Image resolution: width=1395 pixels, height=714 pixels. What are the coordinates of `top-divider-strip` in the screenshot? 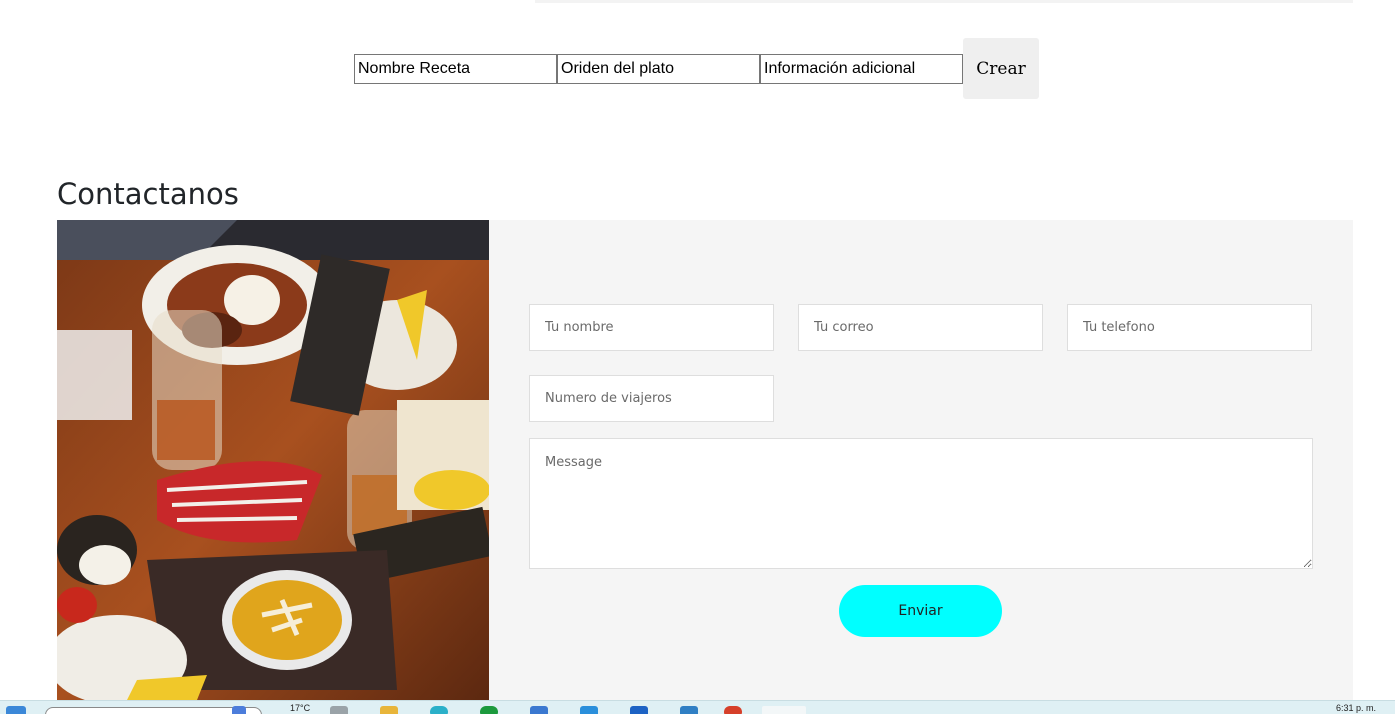 It's located at (944, 1).